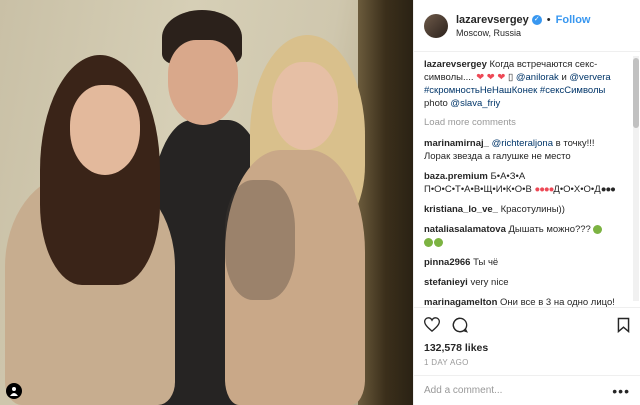 This screenshot has width=640, height=405. Describe the element at coordinates (577, 189) in the screenshot. I see `comment-text: Д•О•Х•О•Д` at that location.